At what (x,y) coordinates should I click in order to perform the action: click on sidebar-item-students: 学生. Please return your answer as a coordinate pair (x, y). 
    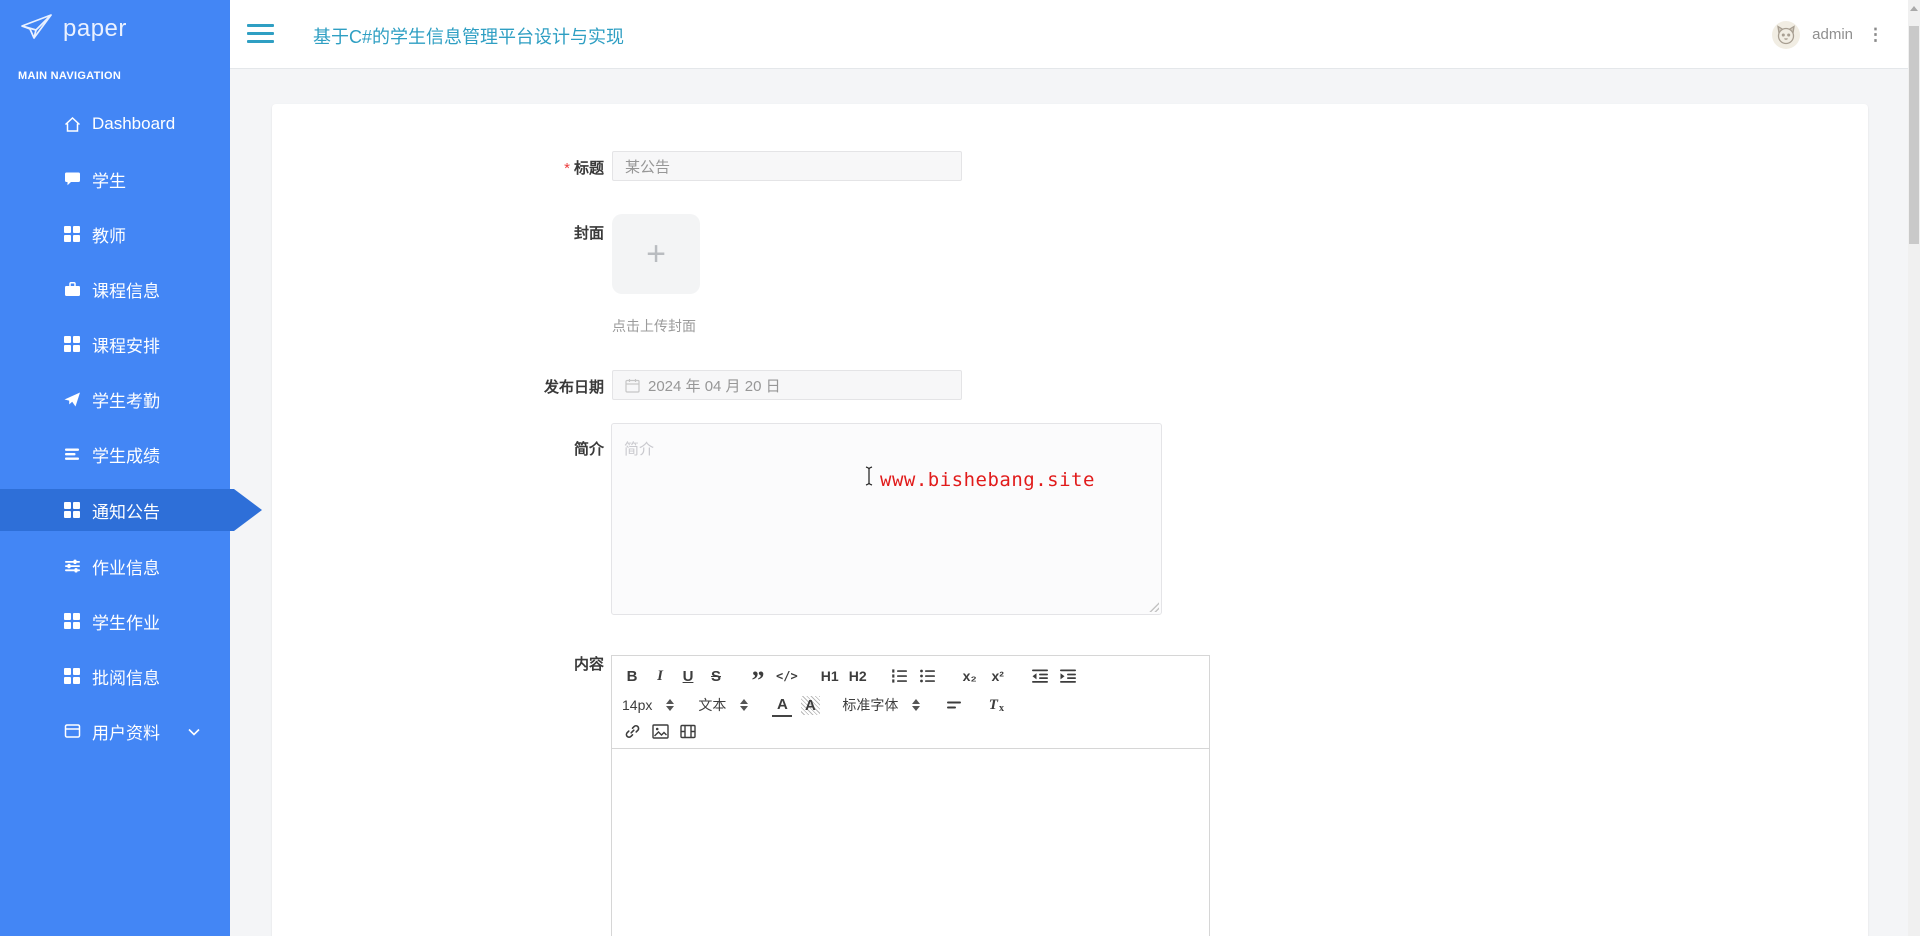
    Looking at the image, I should click on (115, 179).